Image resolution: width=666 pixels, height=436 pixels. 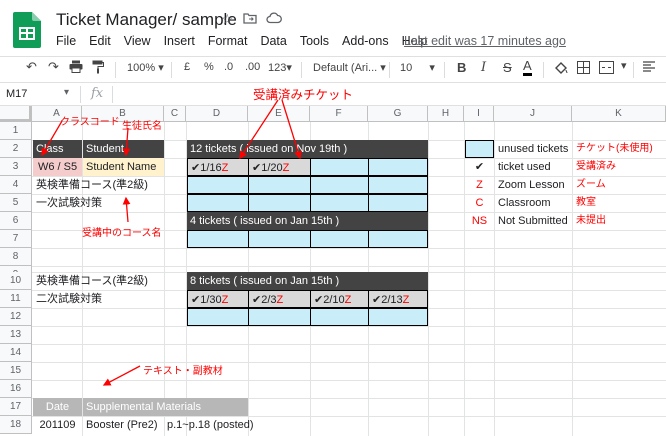 What do you see at coordinates (16, 131) in the screenshot?
I see `row-header-1: 1` at bounding box center [16, 131].